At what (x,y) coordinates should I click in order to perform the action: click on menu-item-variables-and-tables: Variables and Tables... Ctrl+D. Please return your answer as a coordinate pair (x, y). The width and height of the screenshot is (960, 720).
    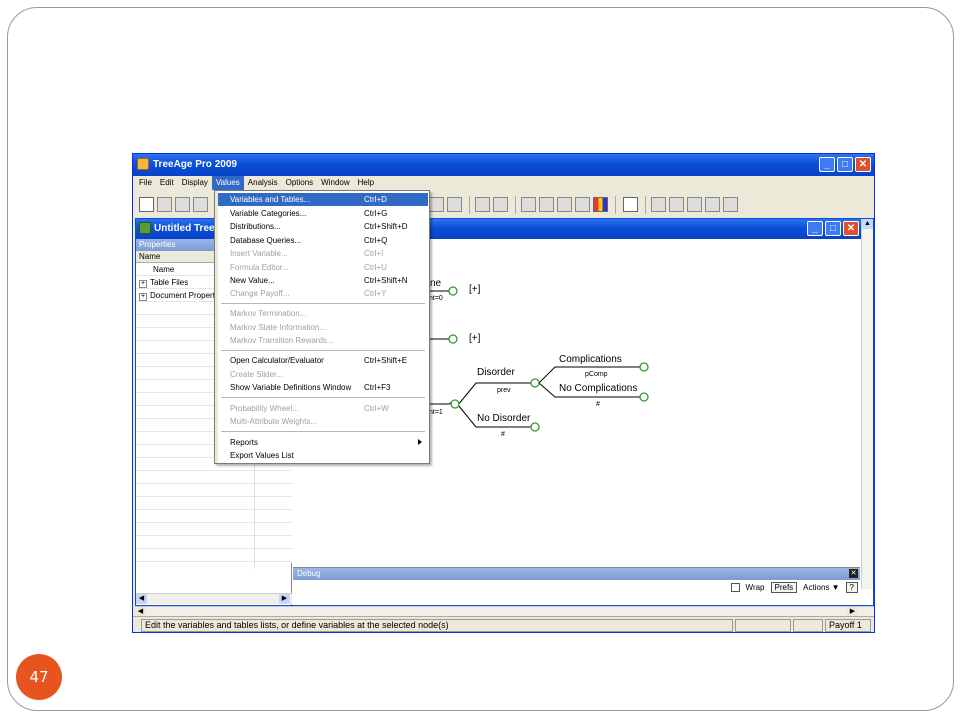
    Looking at the image, I should click on (323, 199).